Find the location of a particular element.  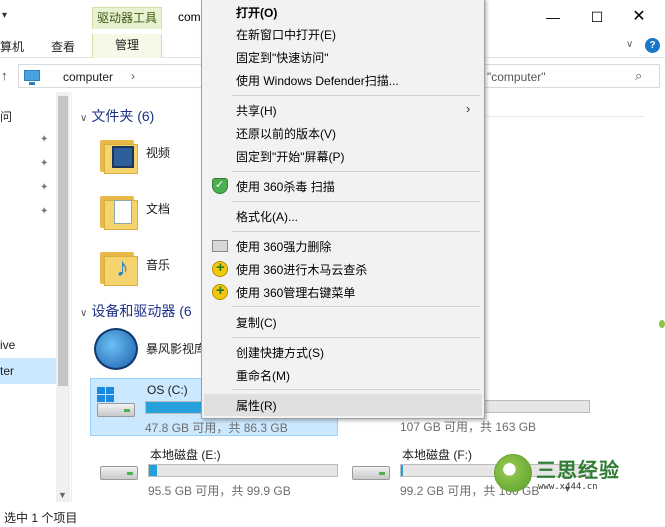

nav-item-onedrive: ive is located at coordinates (7, 345).